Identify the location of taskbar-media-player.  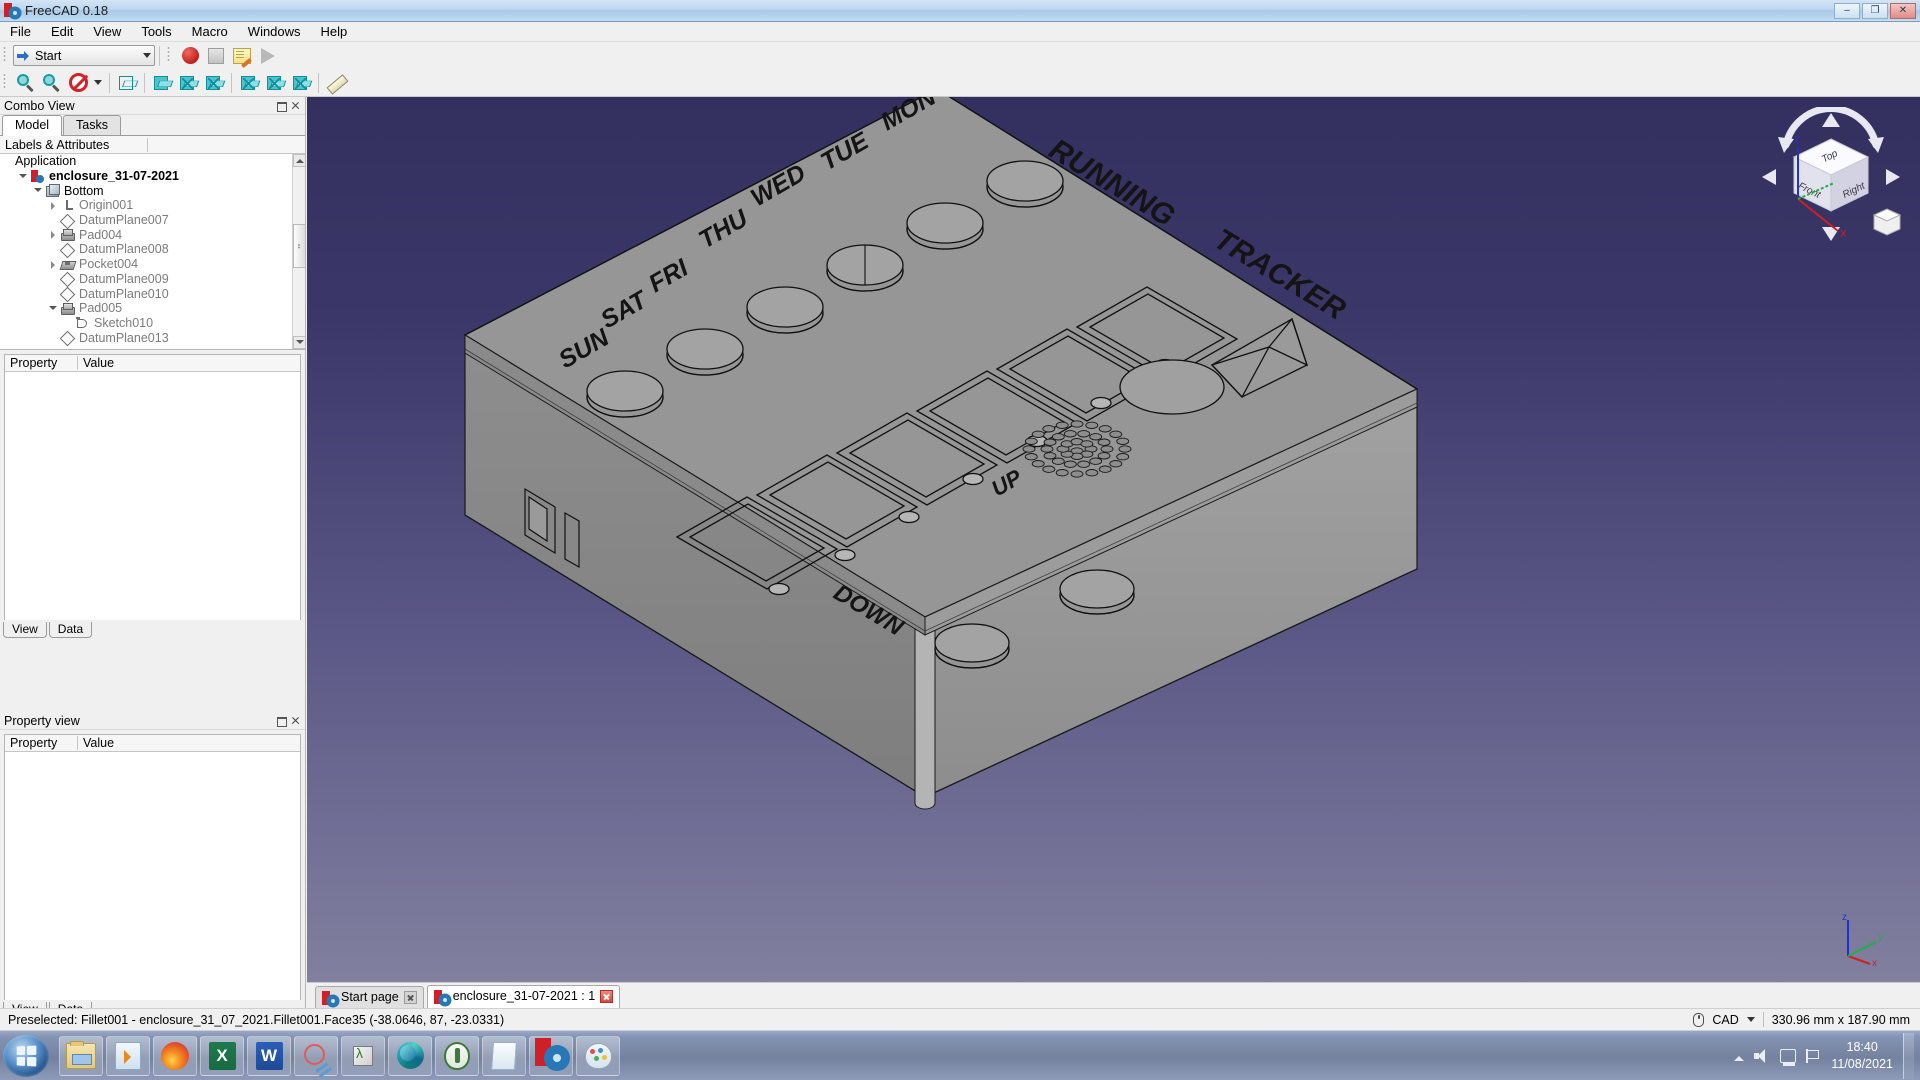
(128, 1055).